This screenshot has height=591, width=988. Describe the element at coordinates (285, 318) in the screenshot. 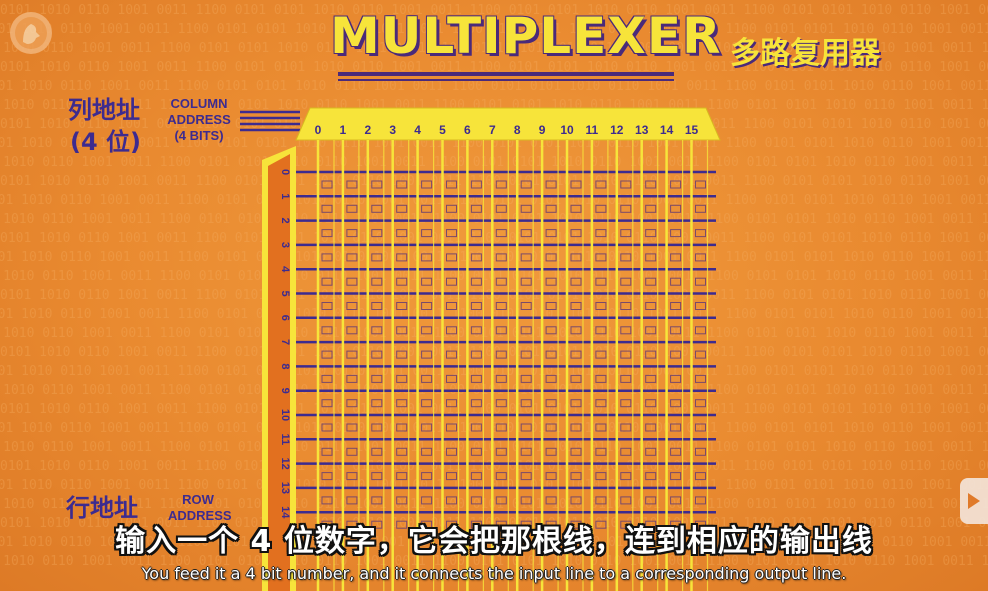

I see `row-number-label: 6` at that location.